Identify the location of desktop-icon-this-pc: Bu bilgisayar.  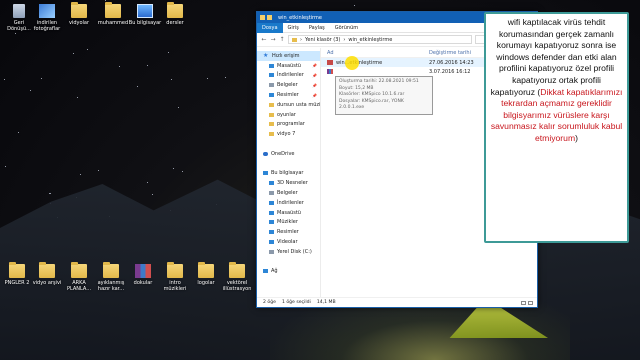
(145, 15).